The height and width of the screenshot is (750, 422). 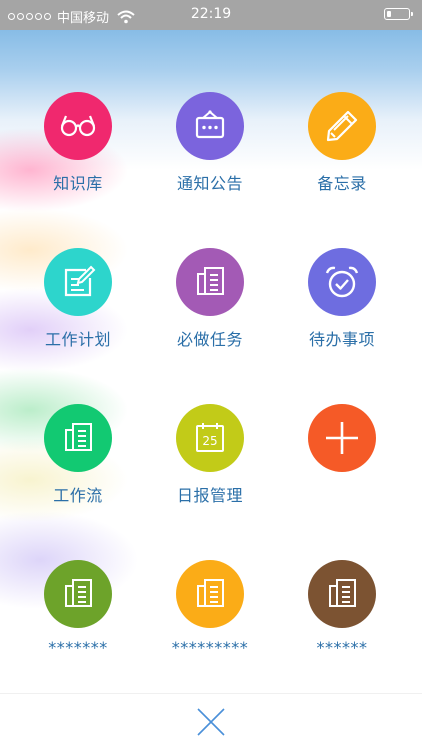 What do you see at coordinates (210, 647) in the screenshot?
I see `tile-label: *********` at bounding box center [210, 647].